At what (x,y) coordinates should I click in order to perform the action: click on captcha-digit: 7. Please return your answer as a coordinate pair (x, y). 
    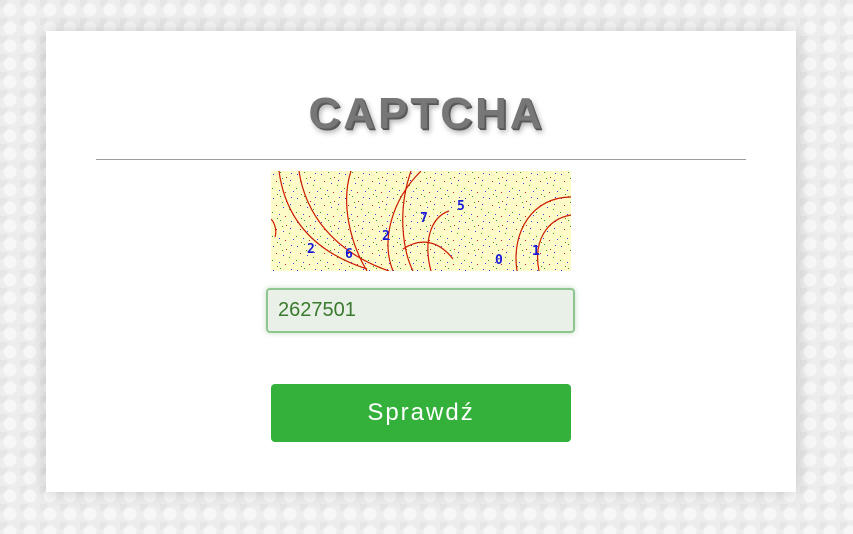
    Looking at the image, I should click on (424, 218).